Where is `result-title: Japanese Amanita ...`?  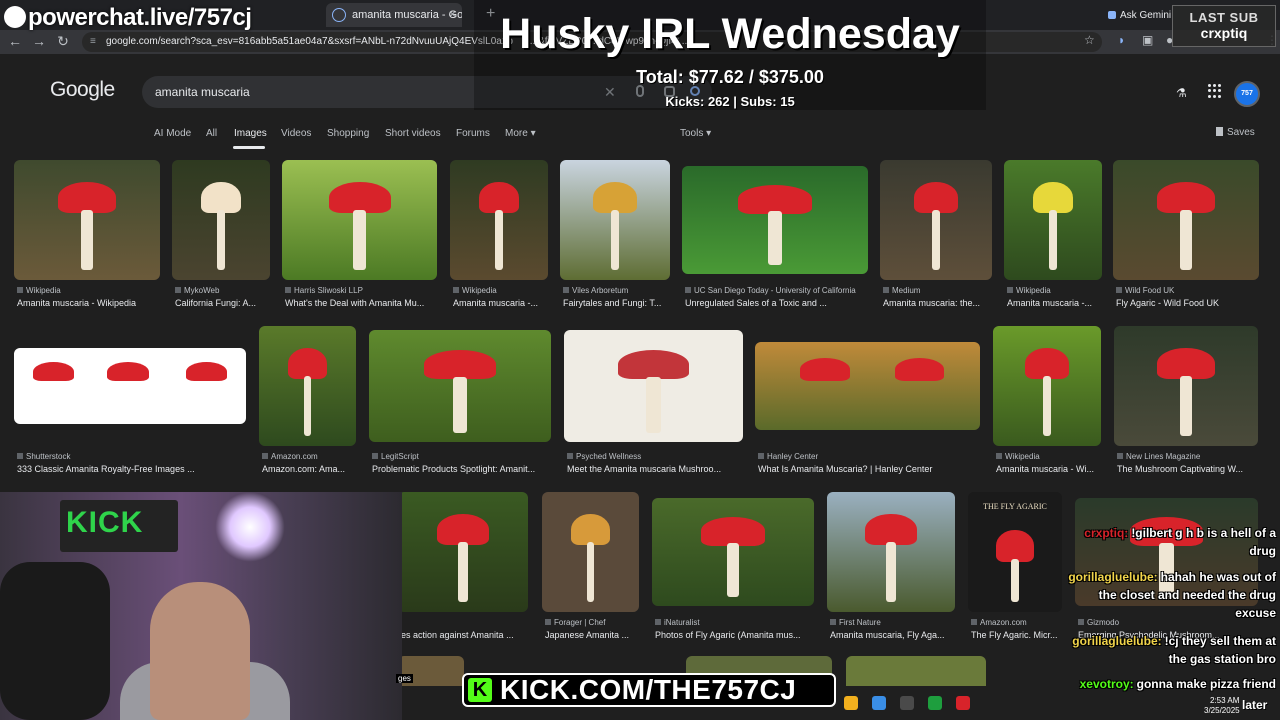
result-title: Japanese Amanita ... is located at coordinates (593, 635).